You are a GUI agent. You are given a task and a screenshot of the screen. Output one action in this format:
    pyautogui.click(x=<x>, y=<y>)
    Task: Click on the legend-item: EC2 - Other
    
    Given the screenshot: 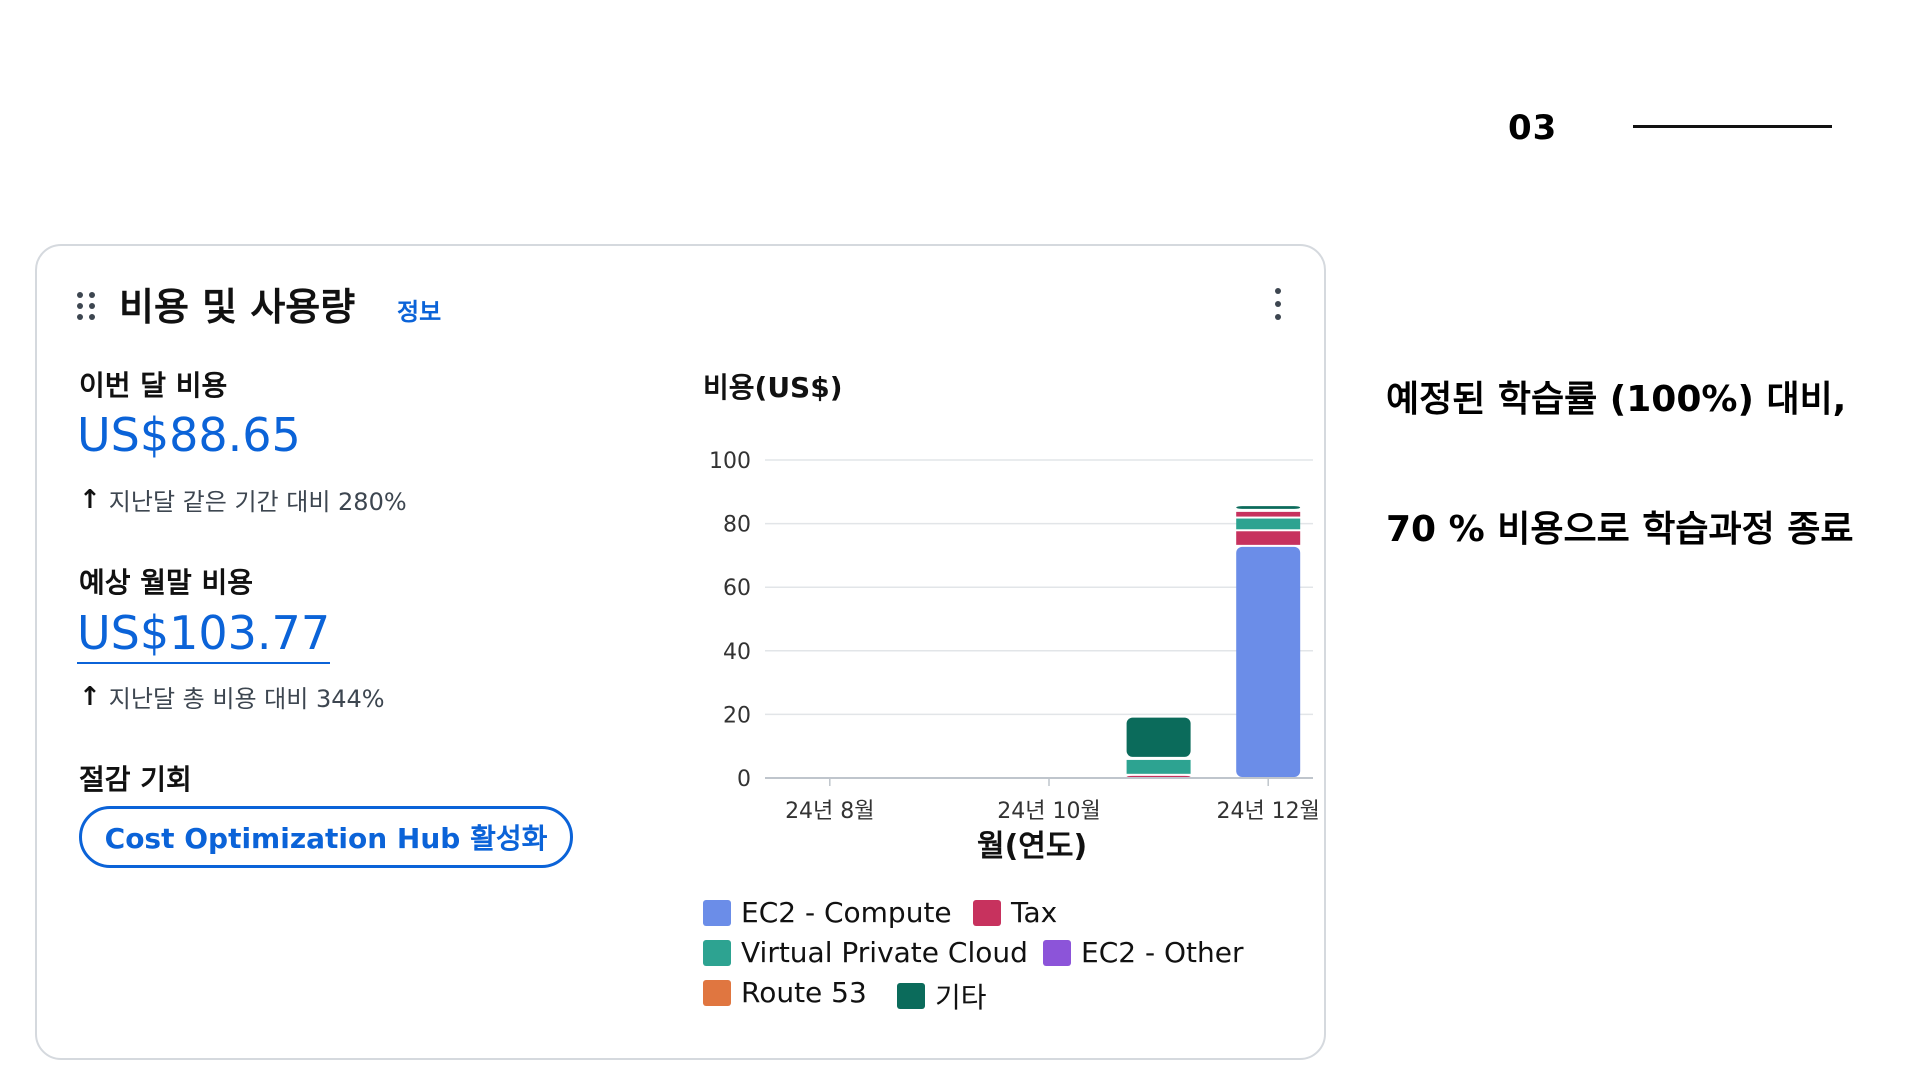 What is the action you would take?
    pyautogui.click(x=1143, y=952)
    